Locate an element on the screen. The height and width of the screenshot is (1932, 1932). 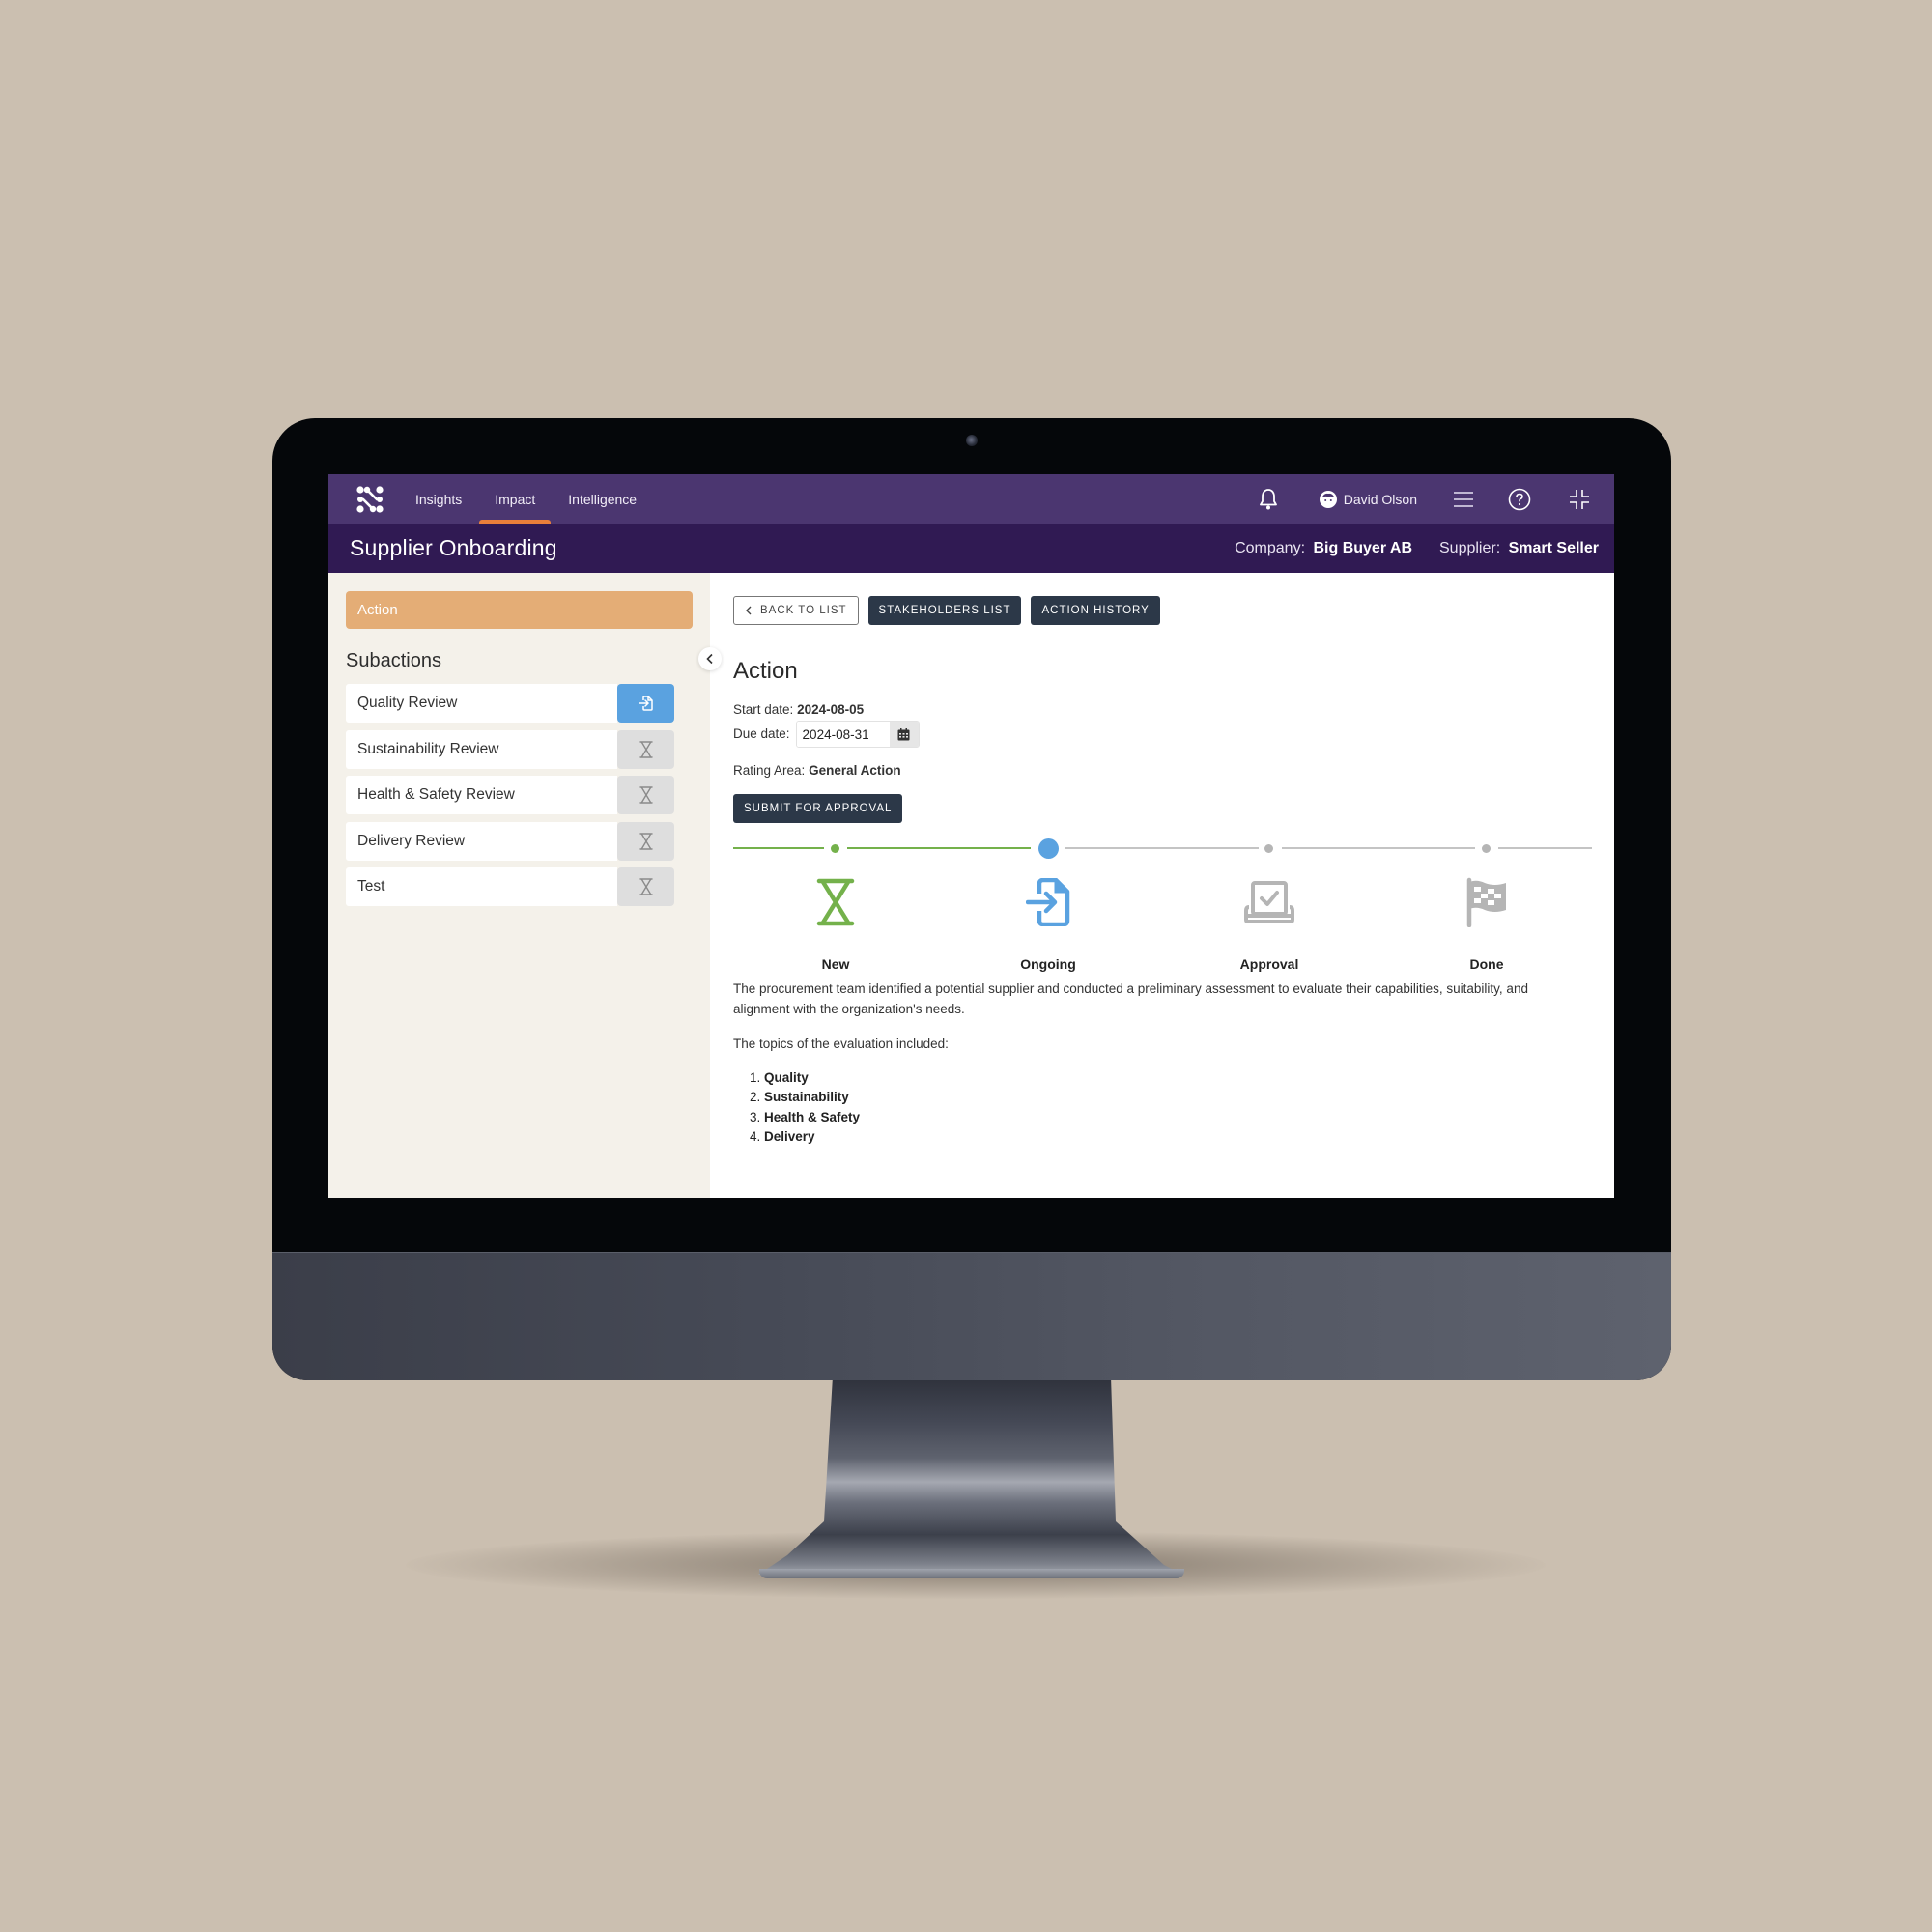
step-ongoing: Ongoing is located at coordinates (1048, 922).